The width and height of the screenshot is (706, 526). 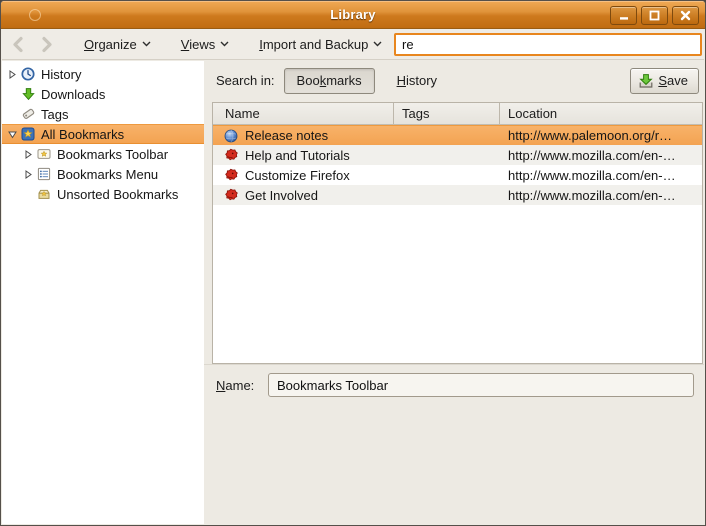 I want to click on toolbar: Organize Views Import and Backup, so click(x=353, y=44).